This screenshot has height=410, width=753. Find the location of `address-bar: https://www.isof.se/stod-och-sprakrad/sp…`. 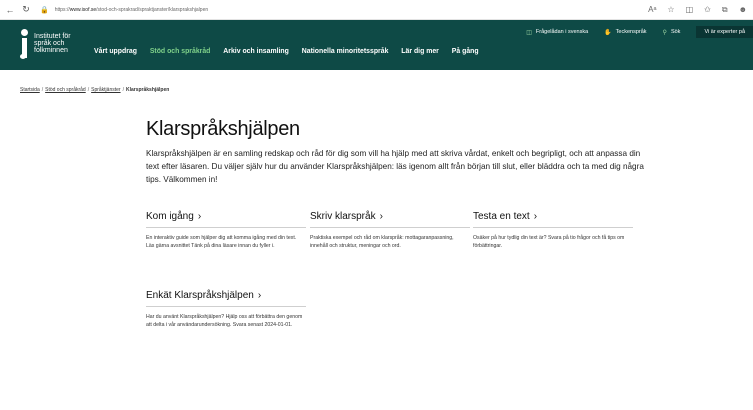

address-bar: https://www.isof.se/stod-och-sprakrad/sp… is located at coordinates (131, 10).